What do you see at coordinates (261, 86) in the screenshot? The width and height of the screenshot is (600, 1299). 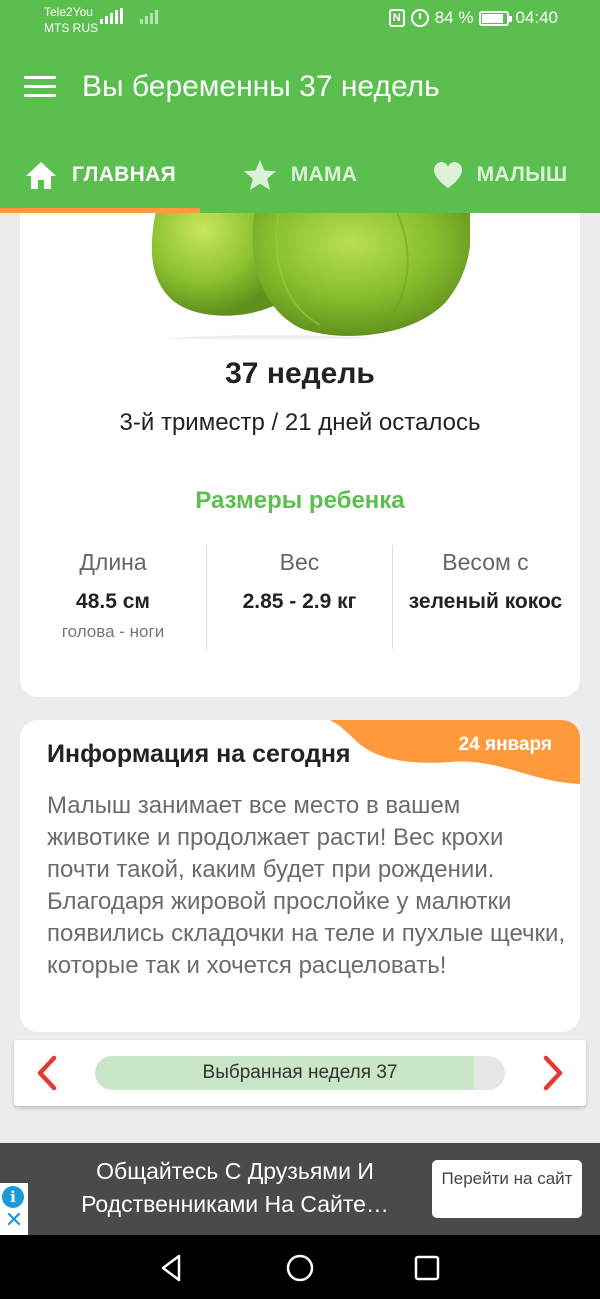 I see `page-title: Вы беременны 37 недель` at bounding box center [261, 86].